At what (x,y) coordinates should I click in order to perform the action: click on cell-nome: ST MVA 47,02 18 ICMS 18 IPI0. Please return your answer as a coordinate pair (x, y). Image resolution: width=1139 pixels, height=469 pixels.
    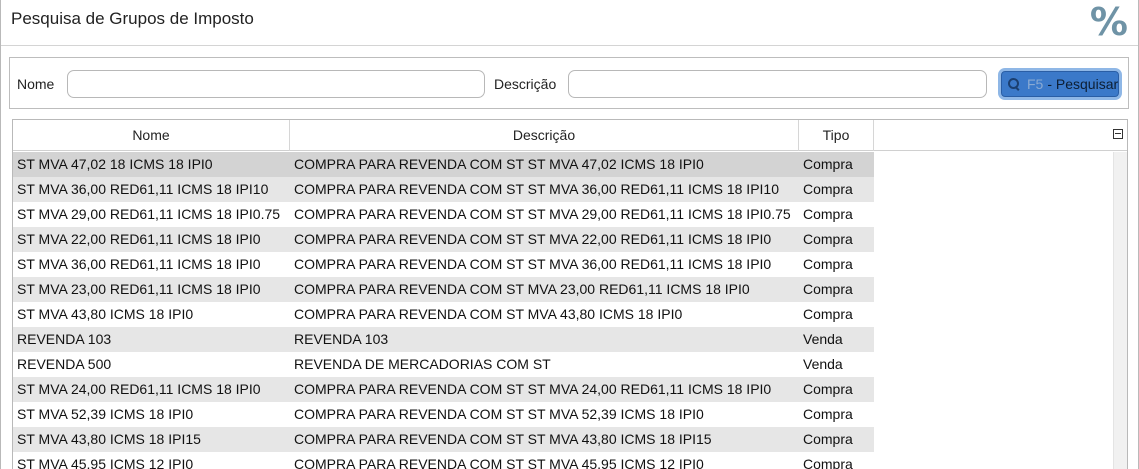
    Looking at the image, I should click on (115, 164).